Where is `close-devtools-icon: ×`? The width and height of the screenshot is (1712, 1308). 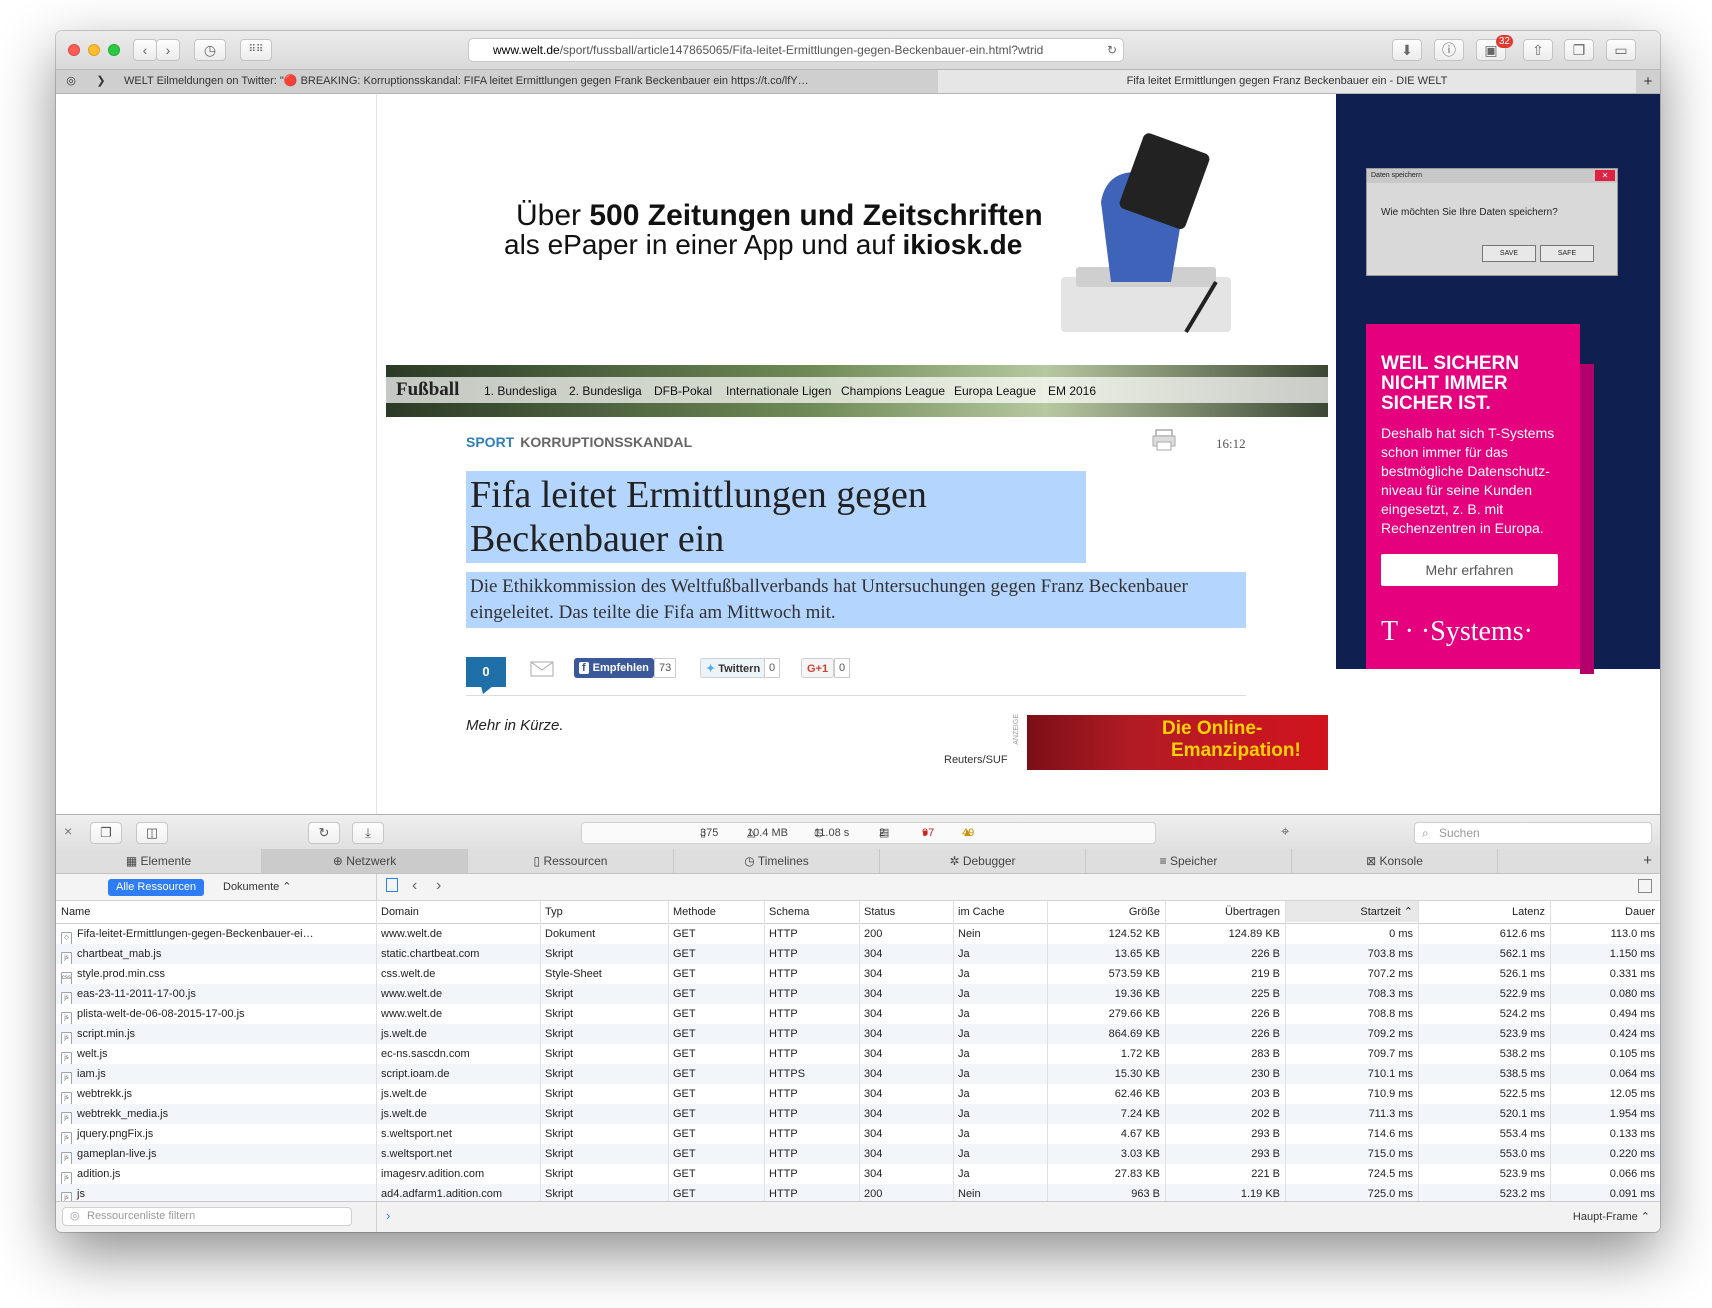 close-devtools-icon: × is located at coordinates (68, 831).